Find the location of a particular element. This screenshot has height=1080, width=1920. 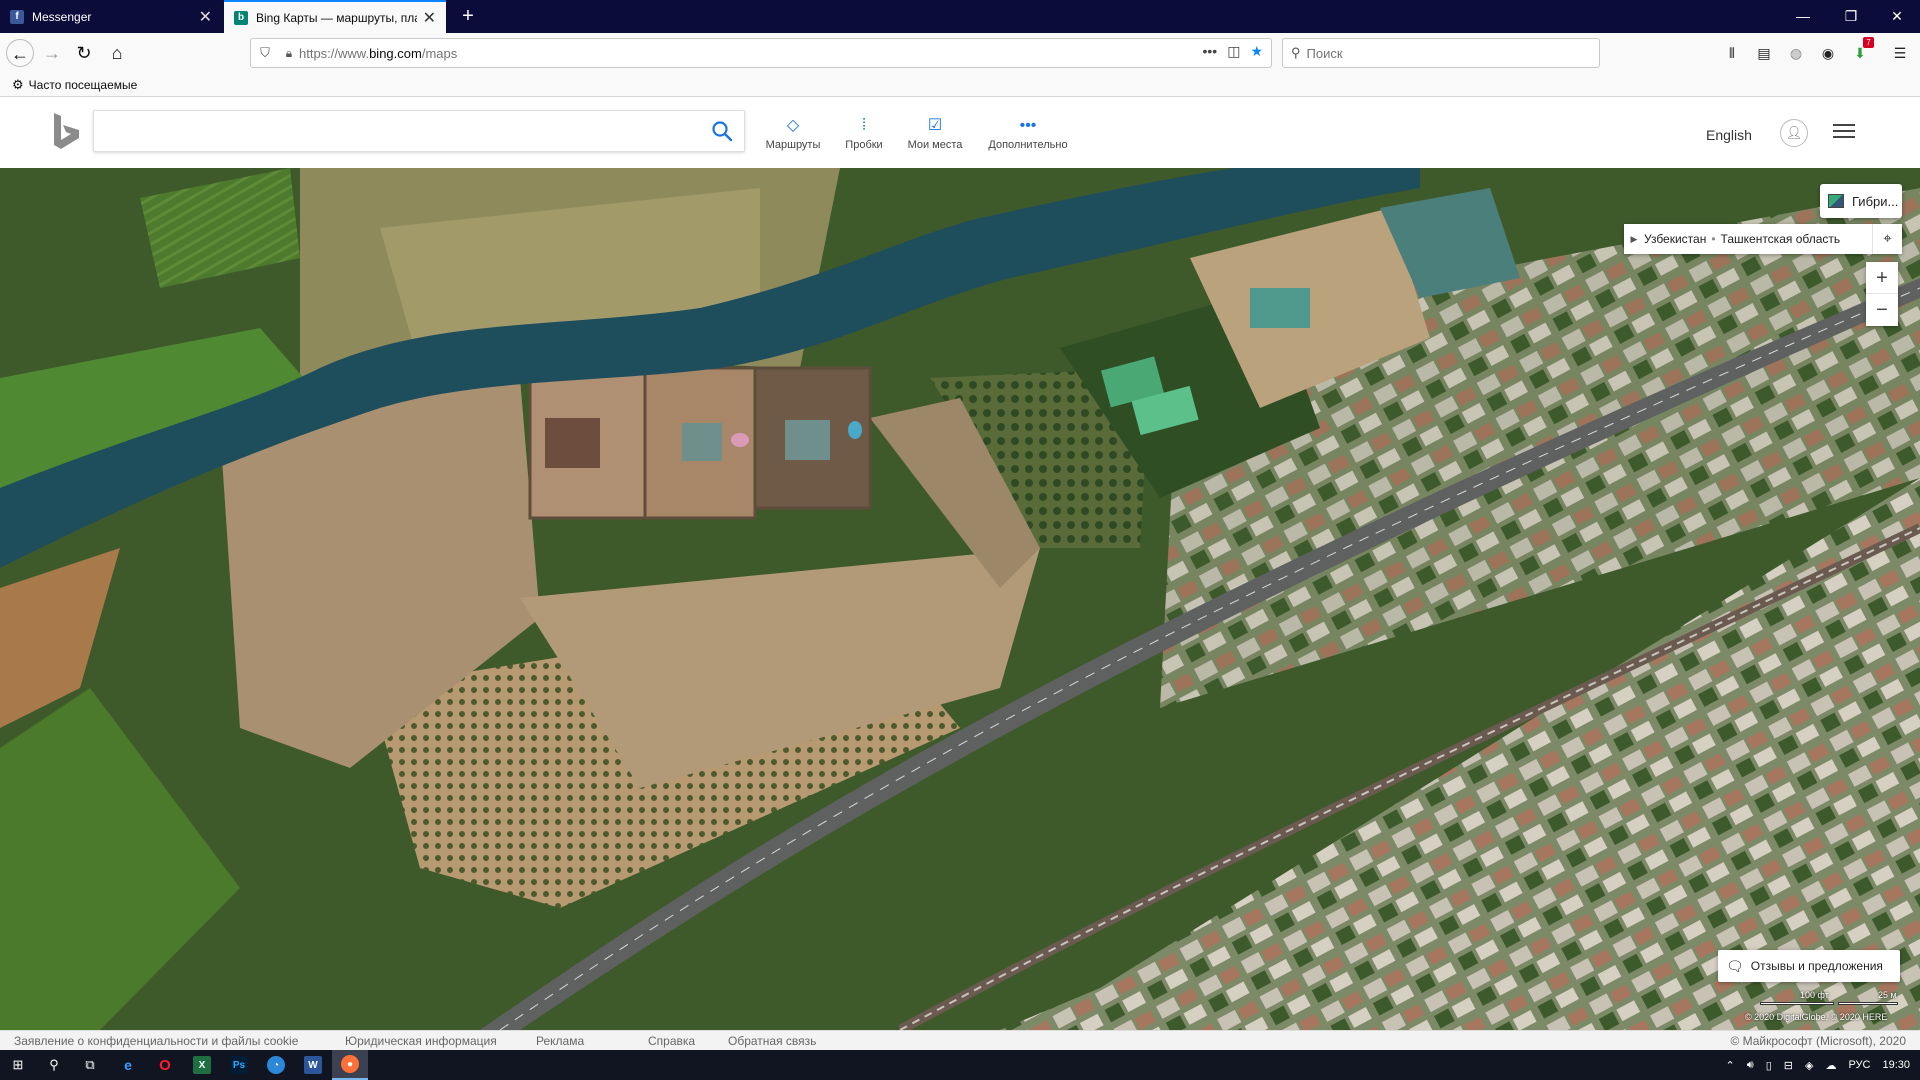

page-actions-icon: ••• is located at coordinates (1209, 51).